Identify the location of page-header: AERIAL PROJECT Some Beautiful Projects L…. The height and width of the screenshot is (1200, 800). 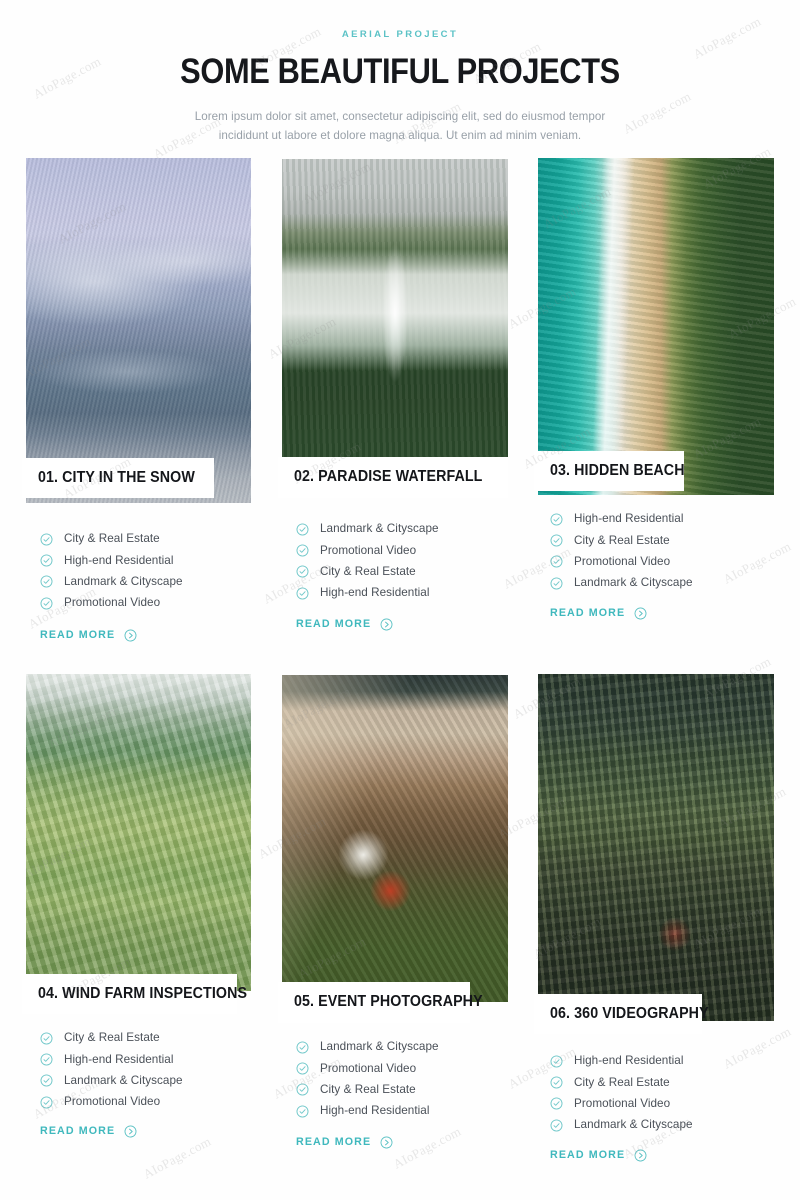
(400, 73).